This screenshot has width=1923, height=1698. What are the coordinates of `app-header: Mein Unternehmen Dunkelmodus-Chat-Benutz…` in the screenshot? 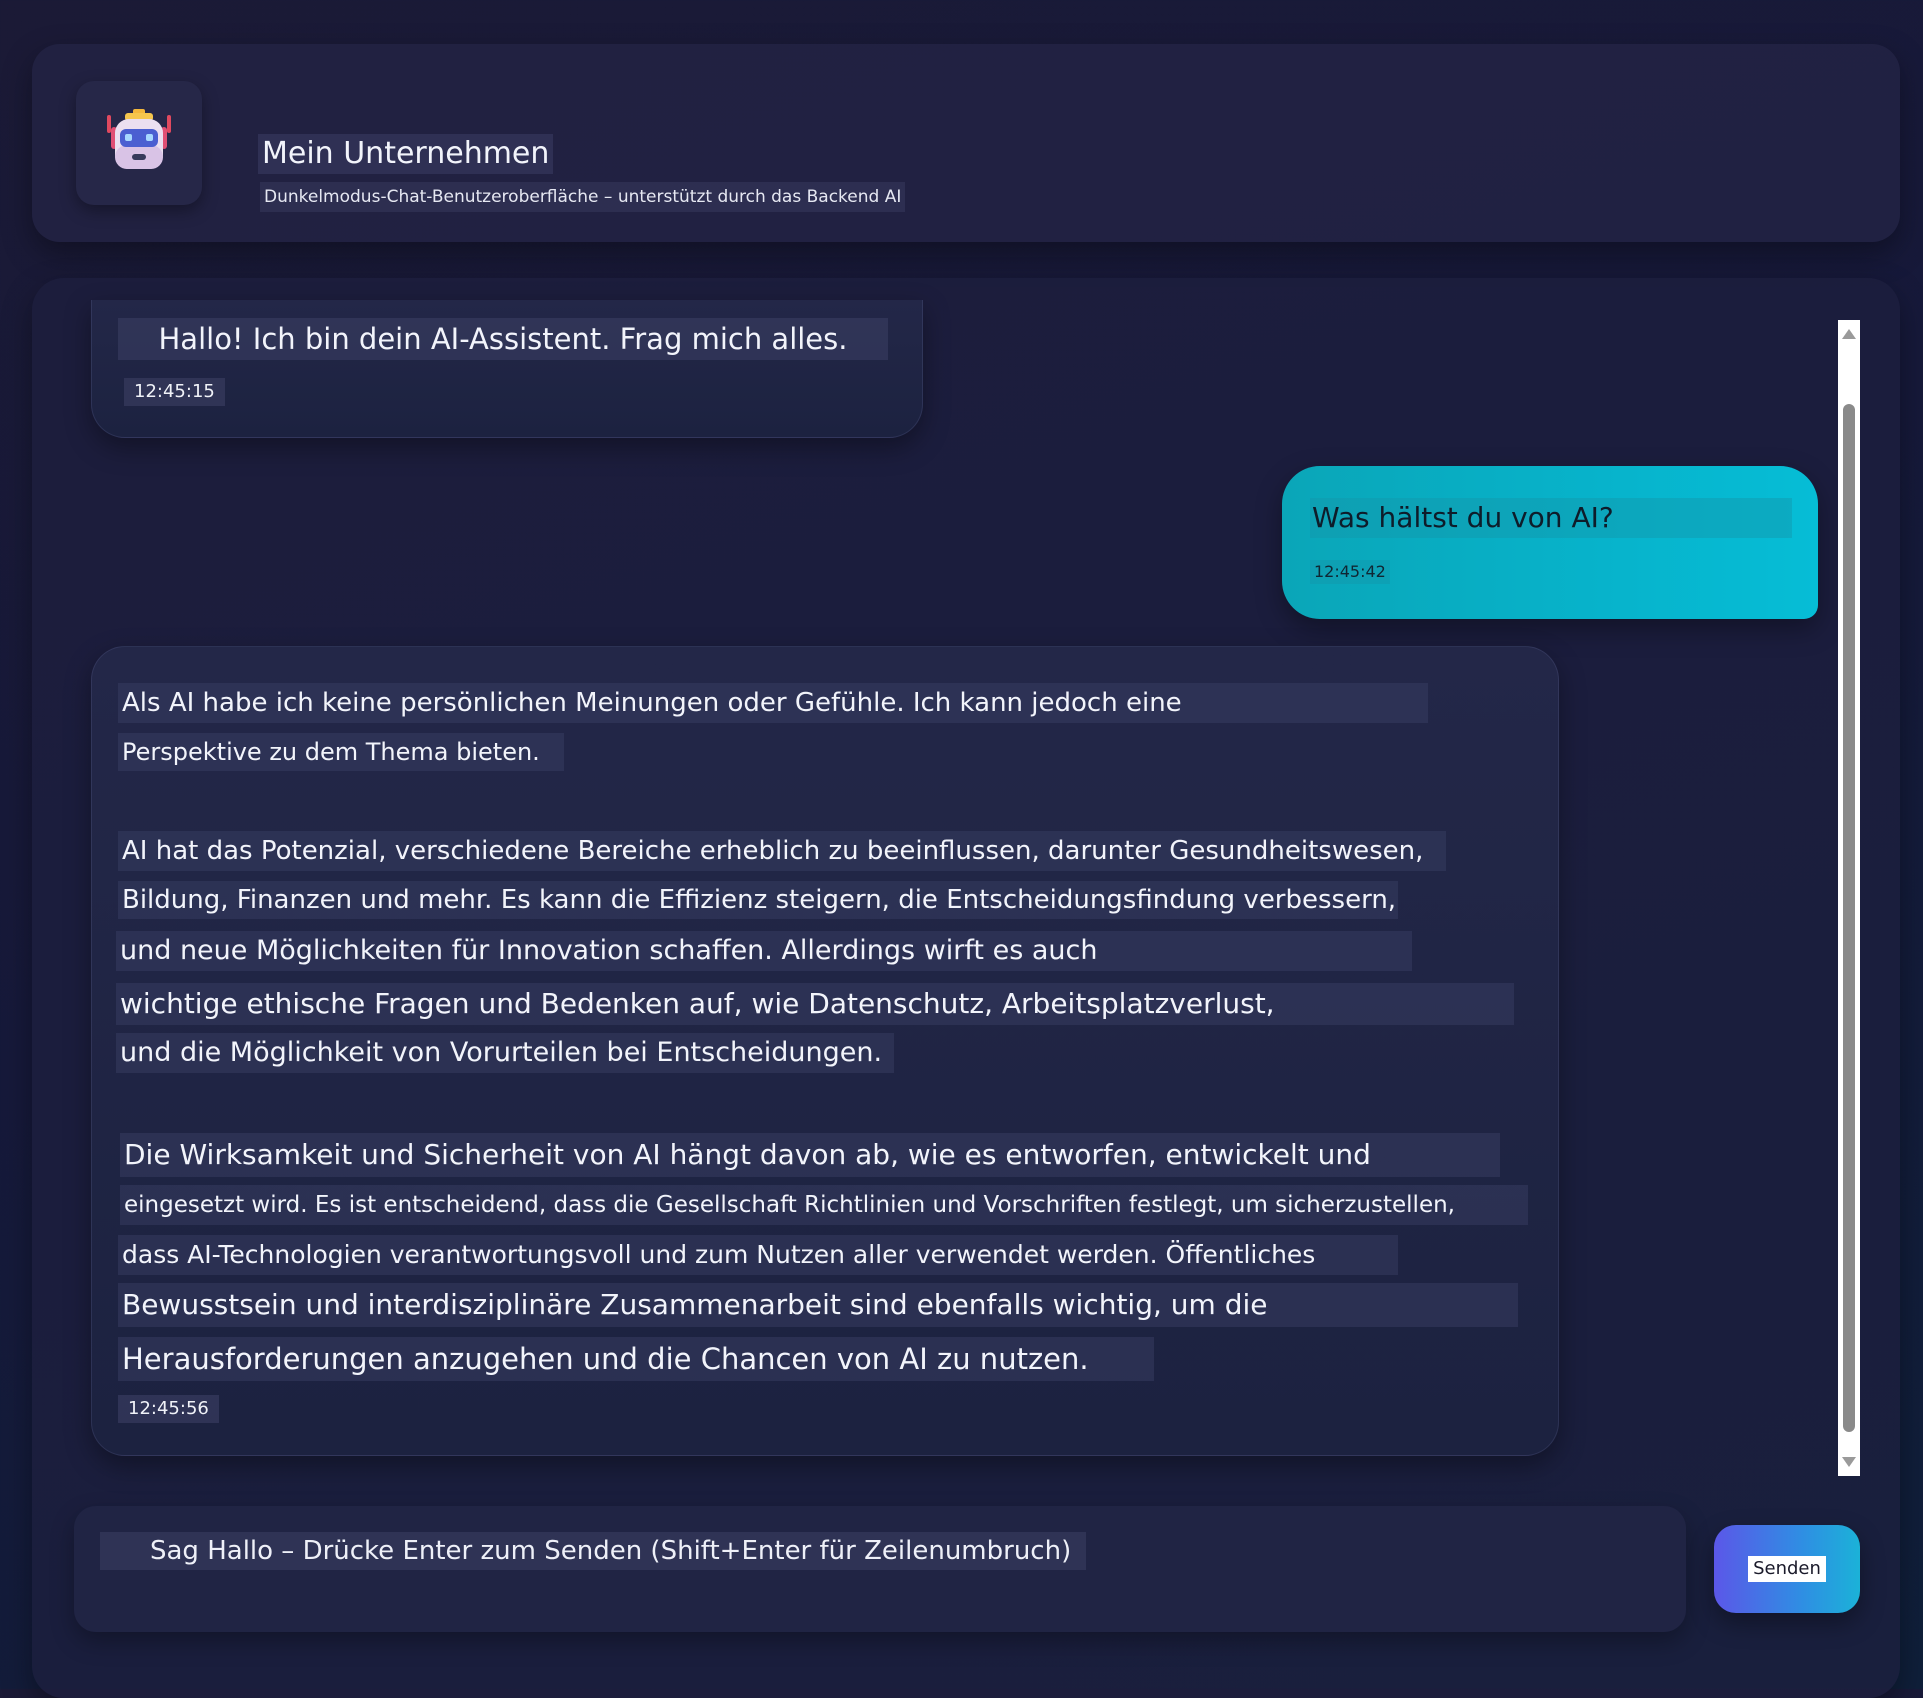 It's located at (966, 143).